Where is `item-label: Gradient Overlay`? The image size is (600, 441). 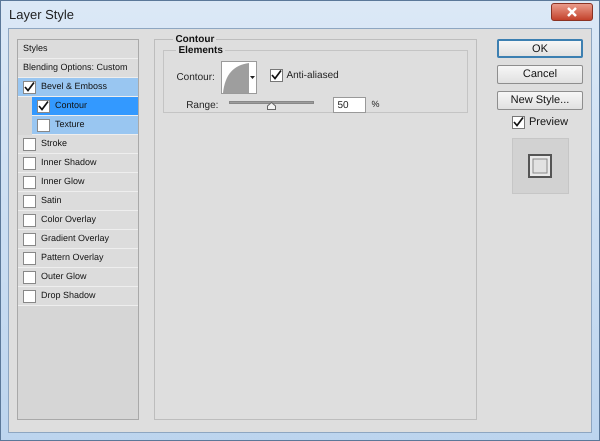 item-label: Gradient Overlay is located at coordinates (75, 239).